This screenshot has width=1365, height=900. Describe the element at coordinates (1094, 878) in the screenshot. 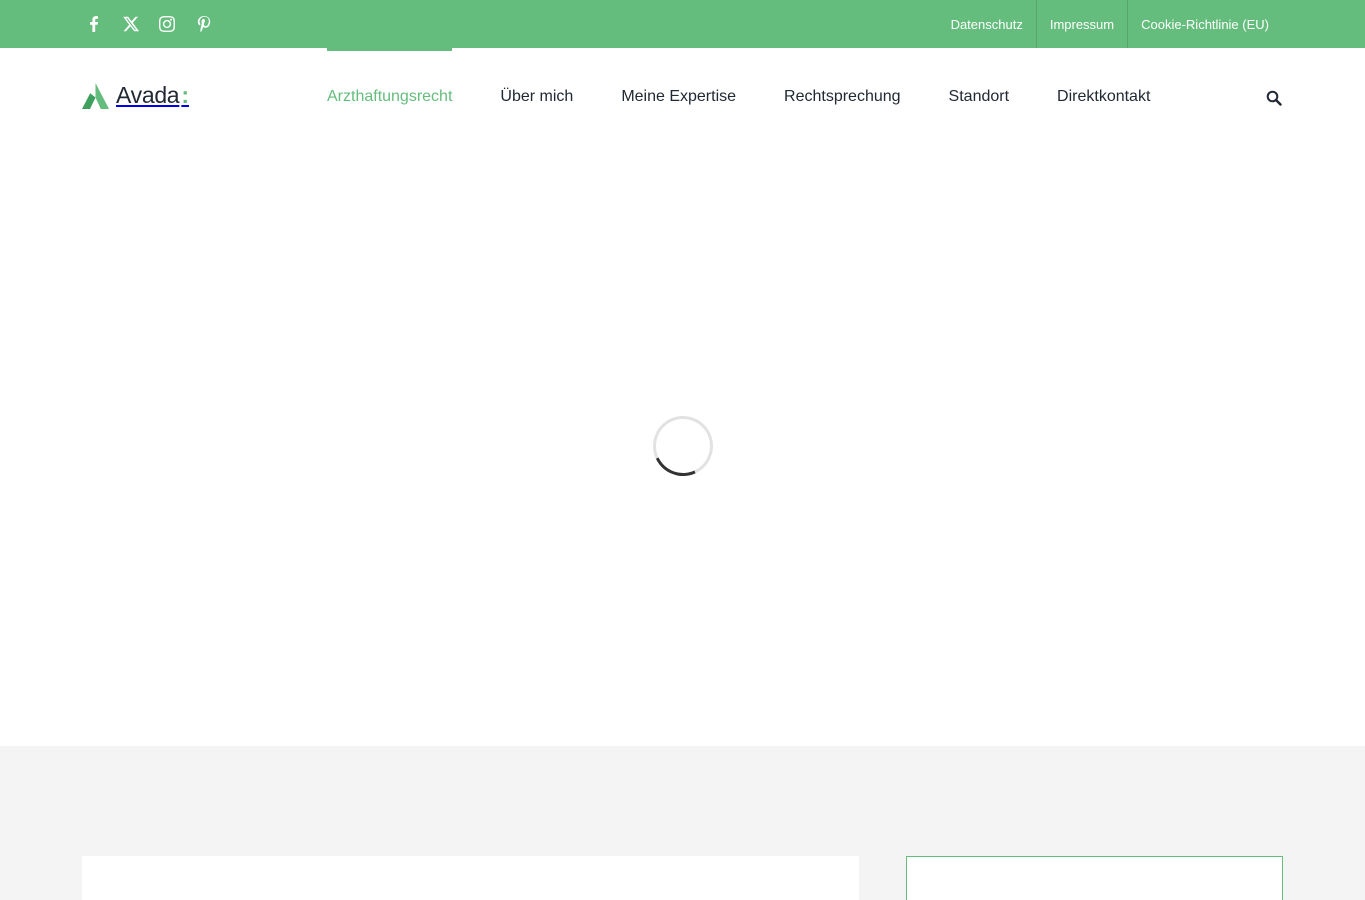

I see `sidebar-card` at that location.